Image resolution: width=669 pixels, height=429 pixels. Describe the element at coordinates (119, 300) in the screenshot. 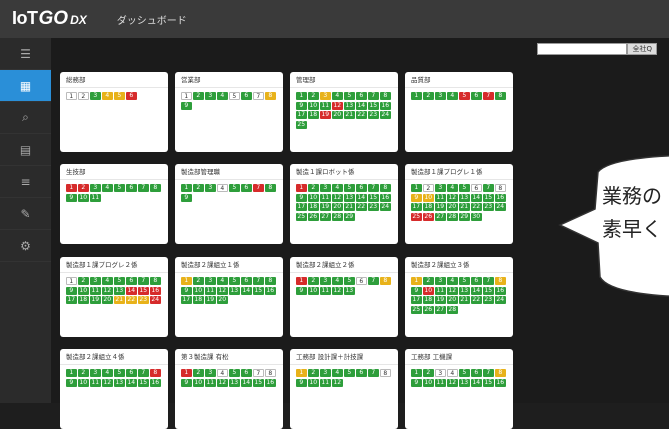

I see `status-cell: 21` at that location.